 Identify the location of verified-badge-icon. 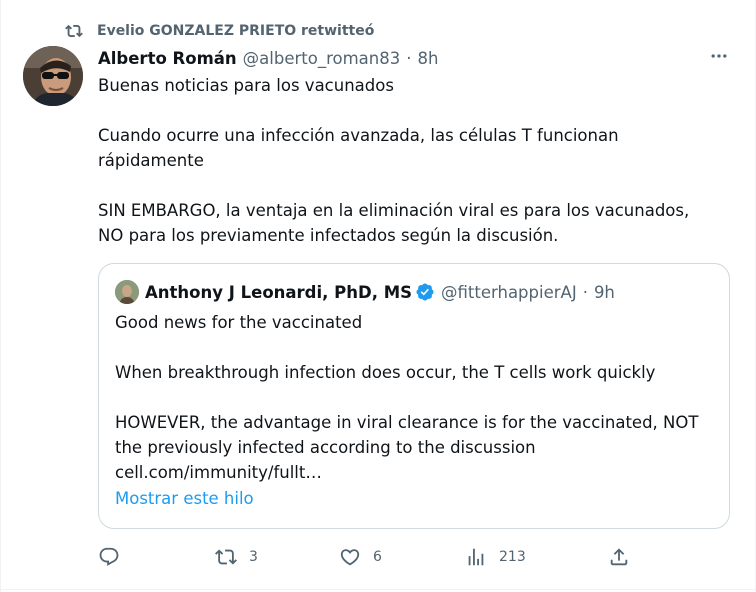
(425, 292).